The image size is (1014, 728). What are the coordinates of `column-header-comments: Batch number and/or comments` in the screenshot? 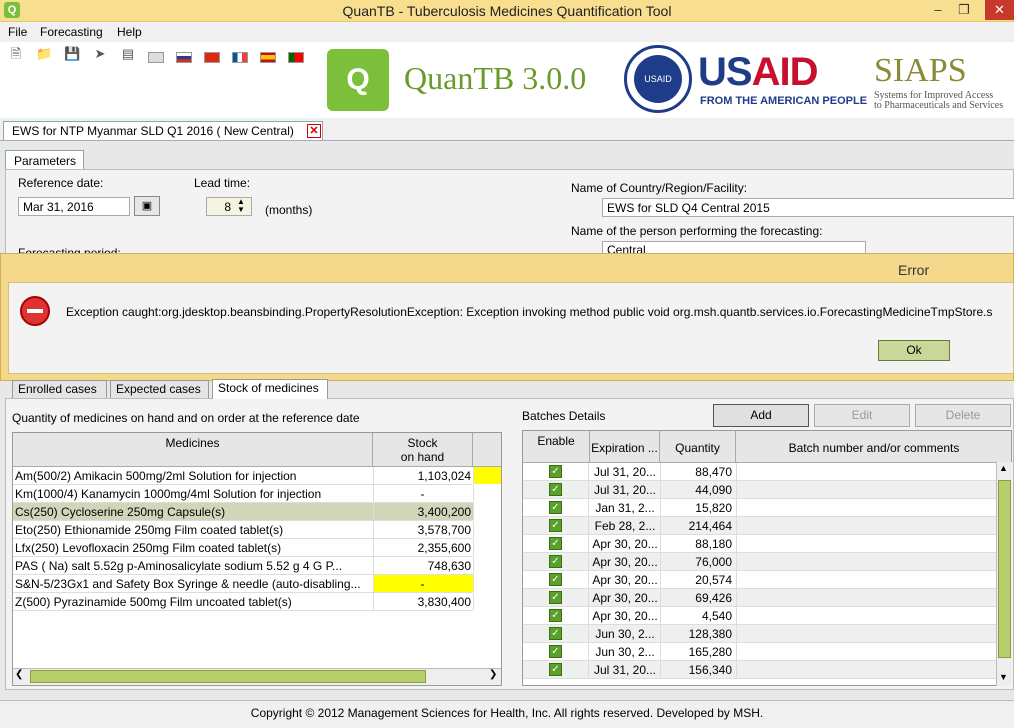 It's located at (873, 447).